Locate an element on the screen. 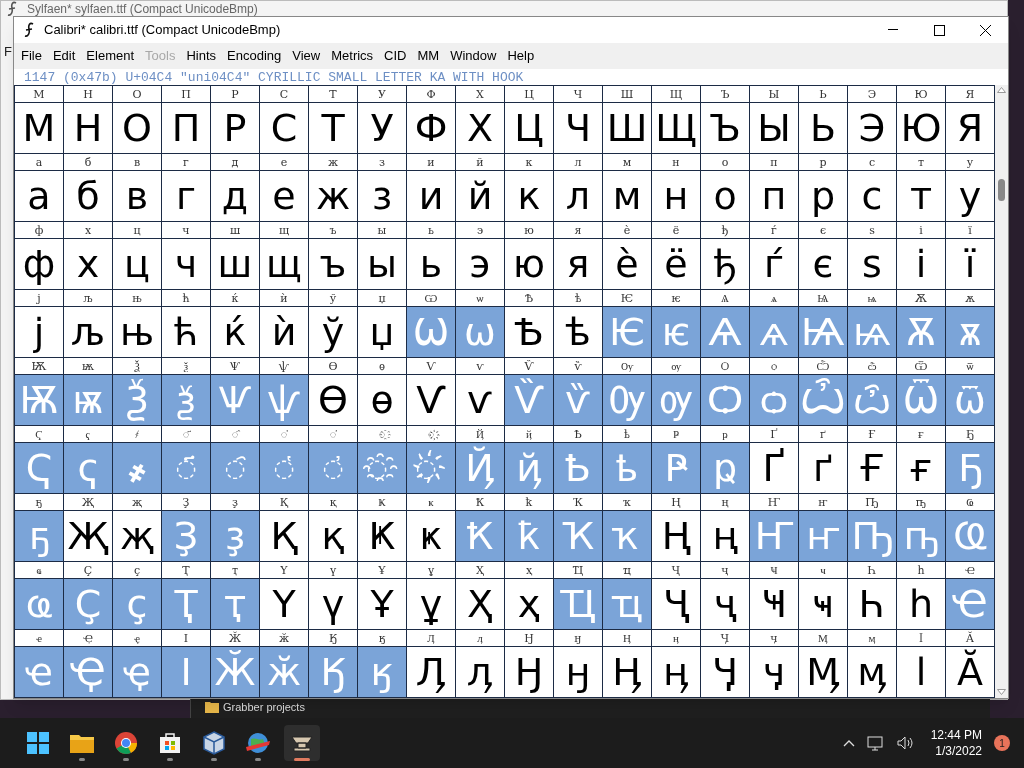 This screenshot has height=768, width=1024. glyph-cell: П is located at coordinates (186, 128).